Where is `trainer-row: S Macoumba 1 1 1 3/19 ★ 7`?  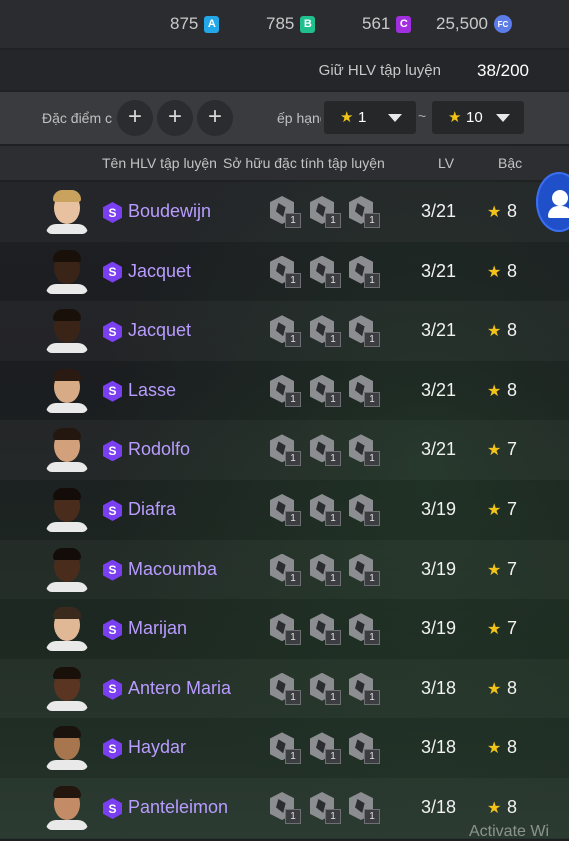
trainer-row: S Macoumba 1 1 1 3/19 ★ 7 is located at coordinates (284, 570).